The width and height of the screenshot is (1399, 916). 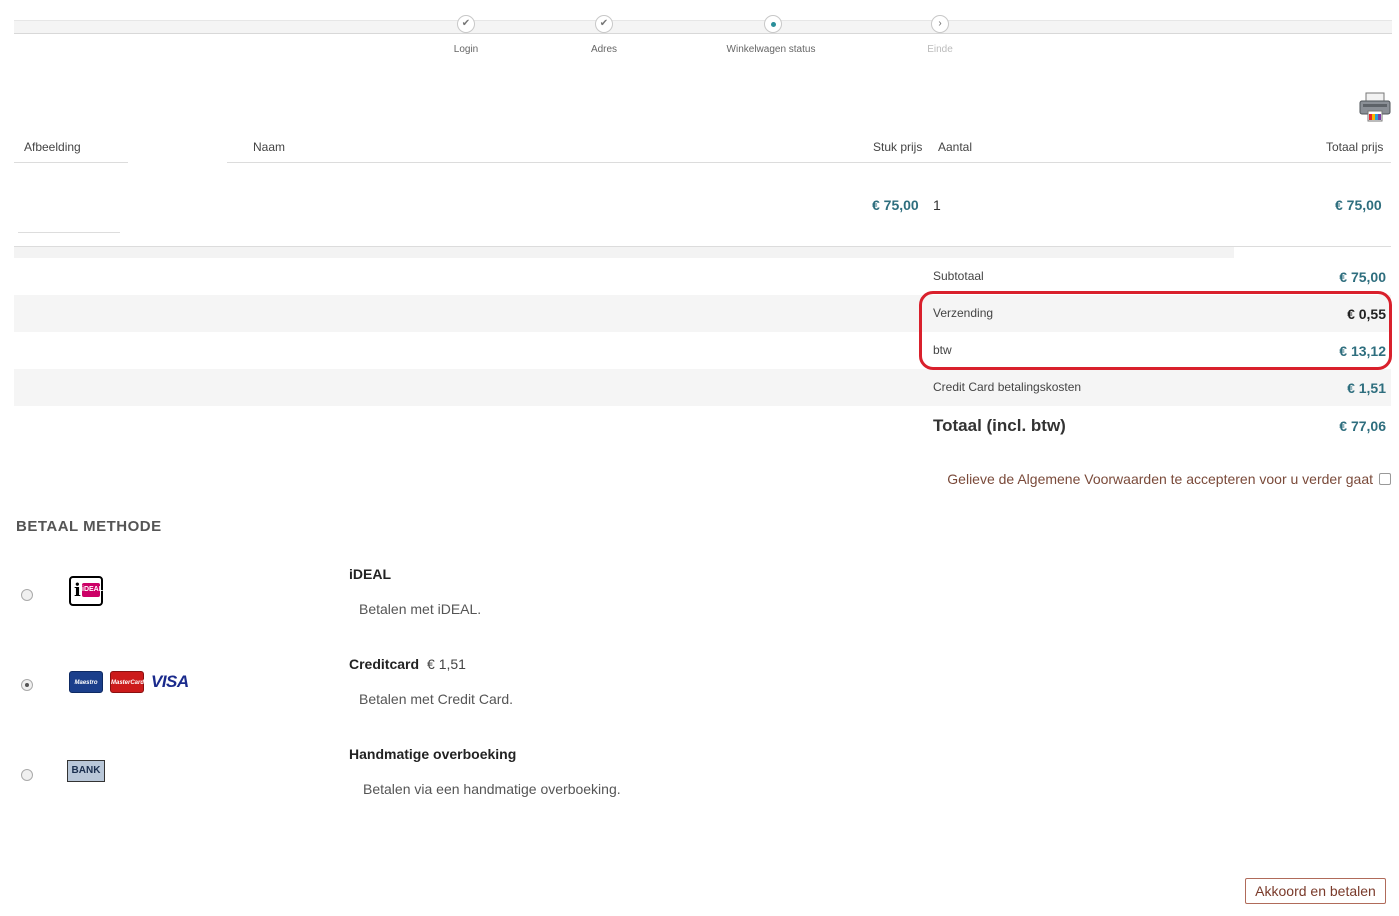 I want to click on row-unit-price: € 75,00, so click(x=895, y=205).